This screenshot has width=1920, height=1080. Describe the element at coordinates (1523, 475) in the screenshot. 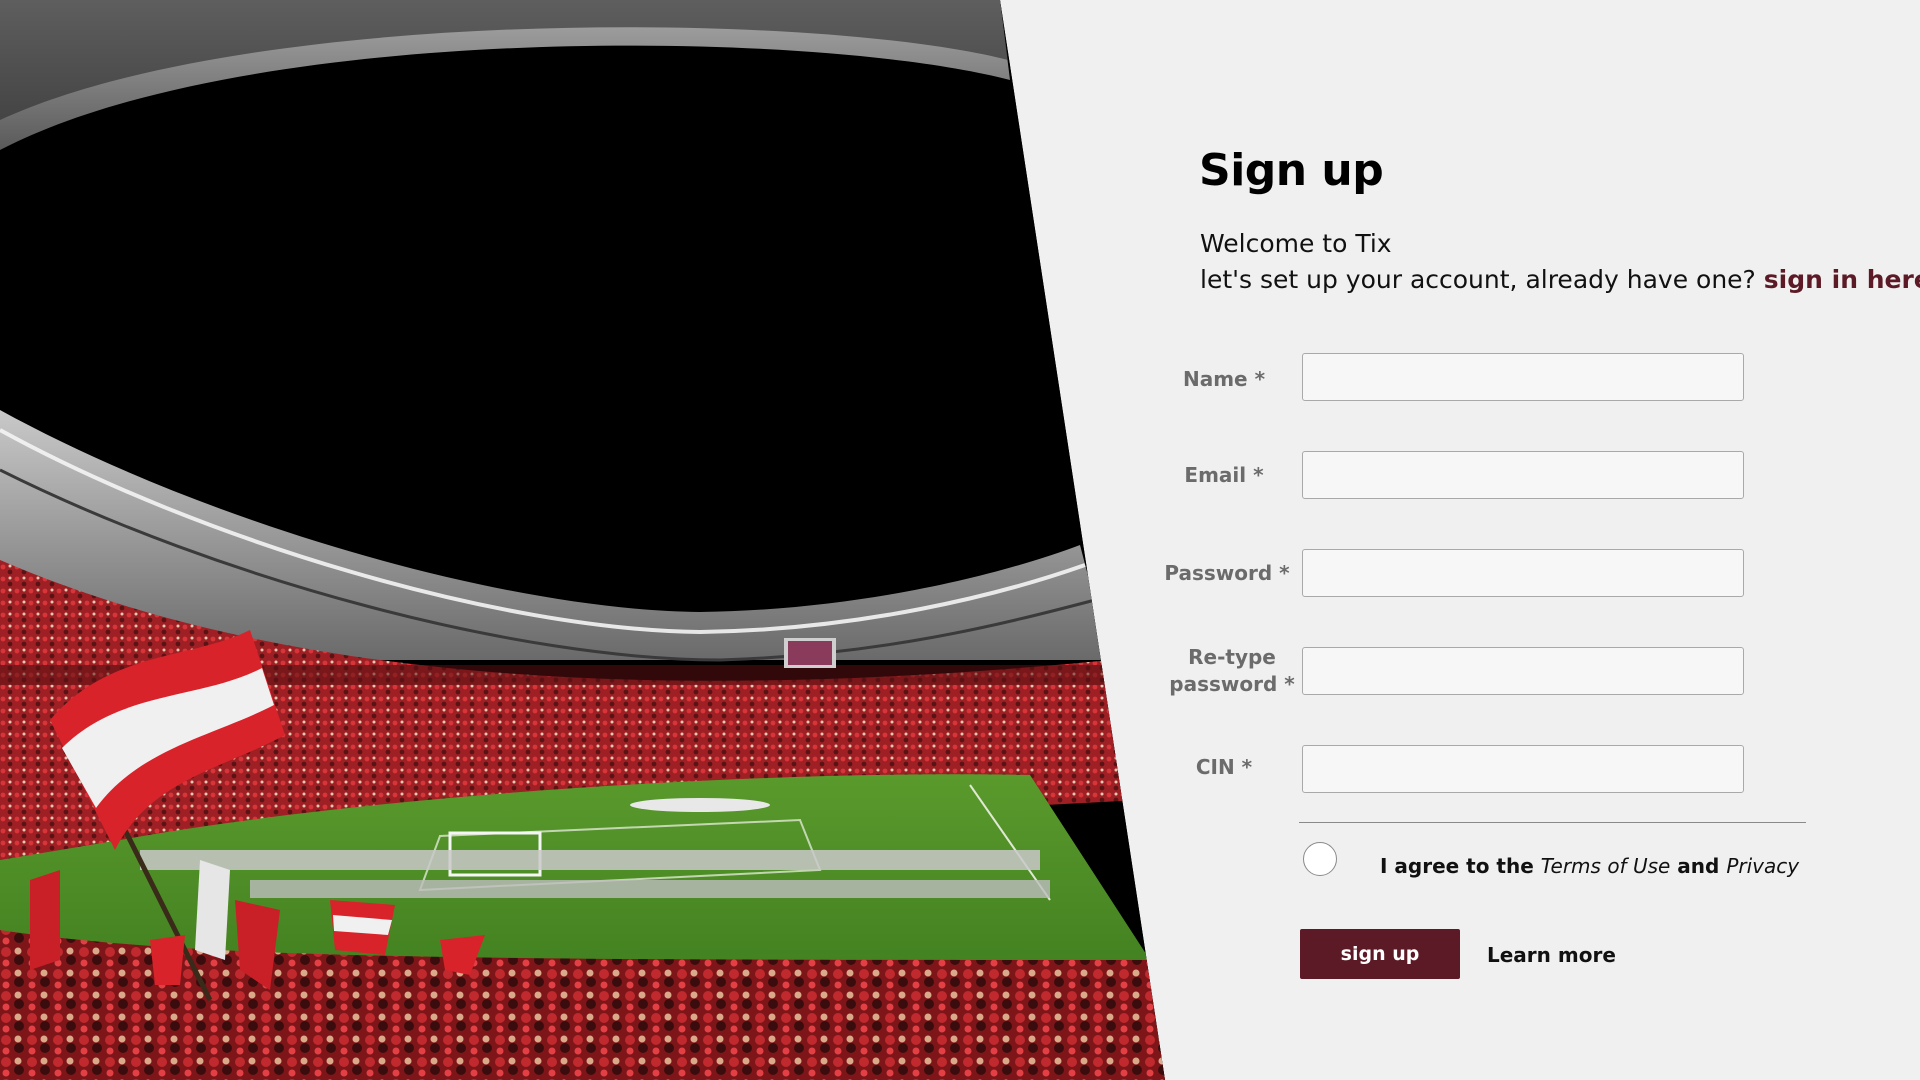

I see `email-input` at that location.